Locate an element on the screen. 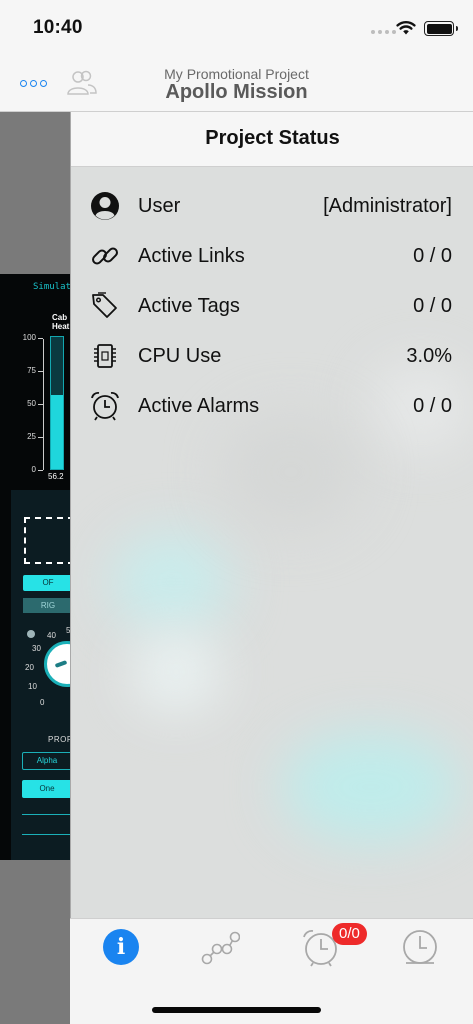  status-row-active-tags: Active Tags 0 / 0 is located at coordinates (272, 306).